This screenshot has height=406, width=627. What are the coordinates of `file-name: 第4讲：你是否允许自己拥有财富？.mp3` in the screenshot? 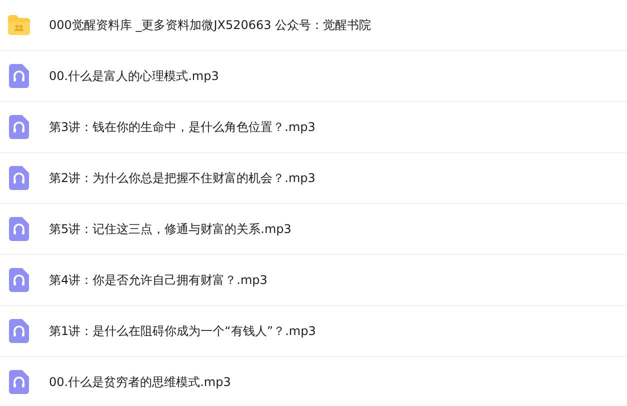 It's located at (158, 280).